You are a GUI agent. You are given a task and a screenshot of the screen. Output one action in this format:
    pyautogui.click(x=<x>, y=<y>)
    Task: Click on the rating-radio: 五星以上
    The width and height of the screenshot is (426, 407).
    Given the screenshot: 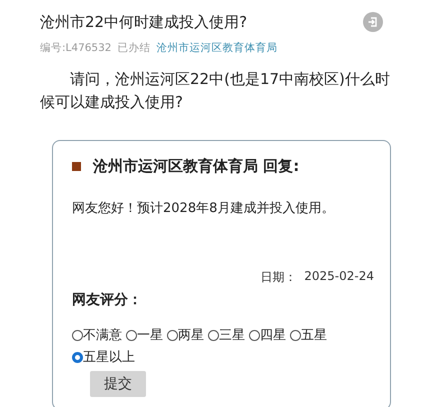 What is the action you would take?
    pyautogui.click(x=103, y=357)
    